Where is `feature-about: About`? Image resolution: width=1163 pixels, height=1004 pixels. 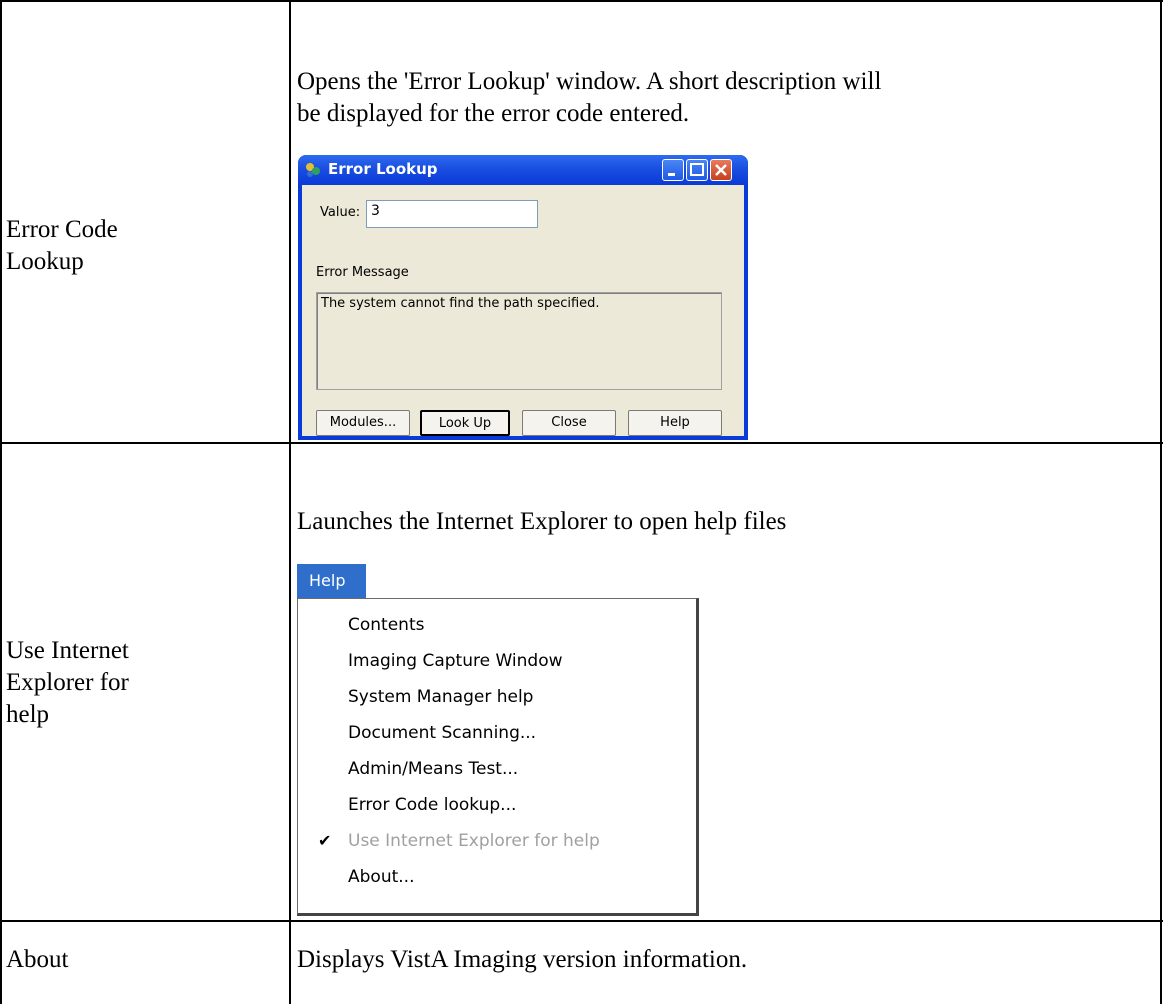
feature-about: About is located at coordinates (37, 959).